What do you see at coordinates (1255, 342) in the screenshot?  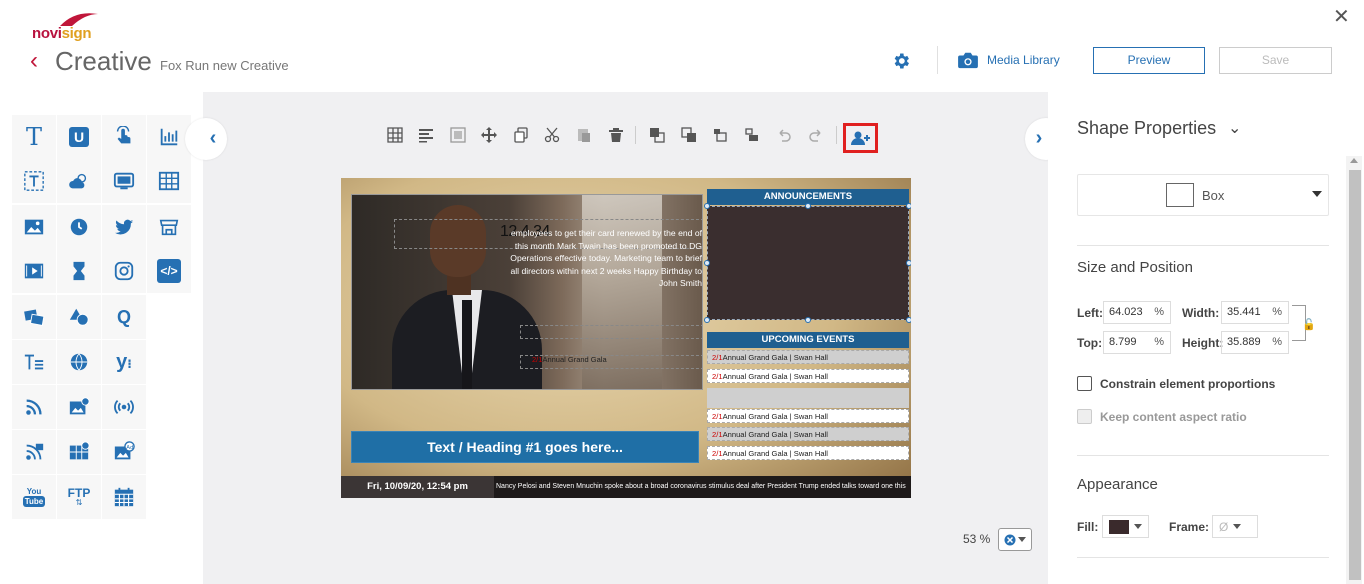 I see `height-input: 35.889%` at bounding box center [1255, 342].